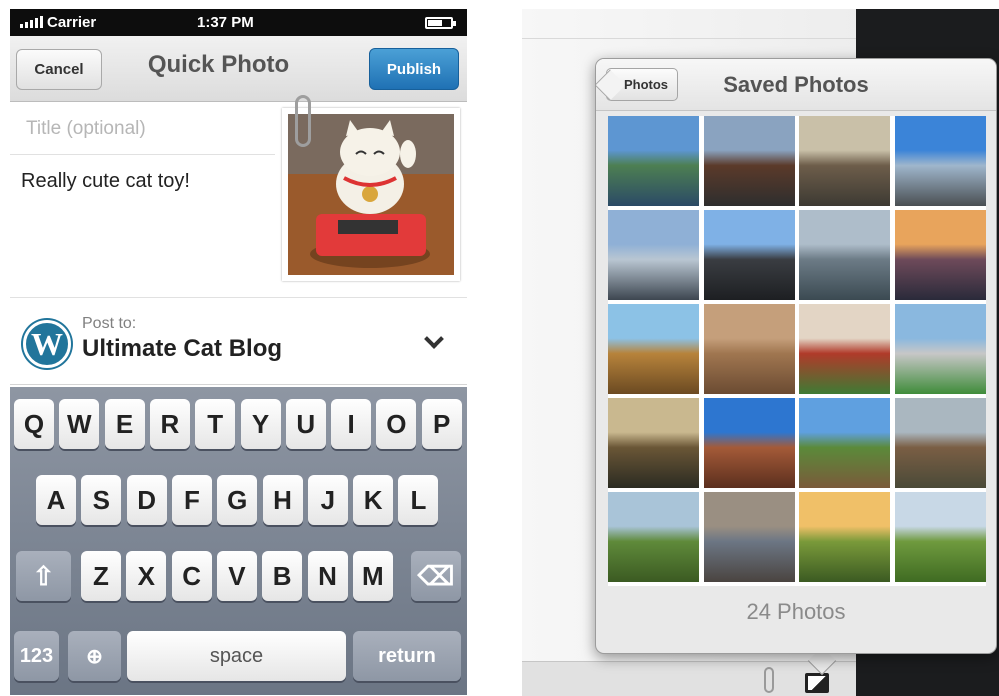 The image size is (999, 696). What do you see at coordinates (238, 430) in the screenshot?
I see `keyboard-row-1: QWERTYUIOP` at bounding box center [238, 430].